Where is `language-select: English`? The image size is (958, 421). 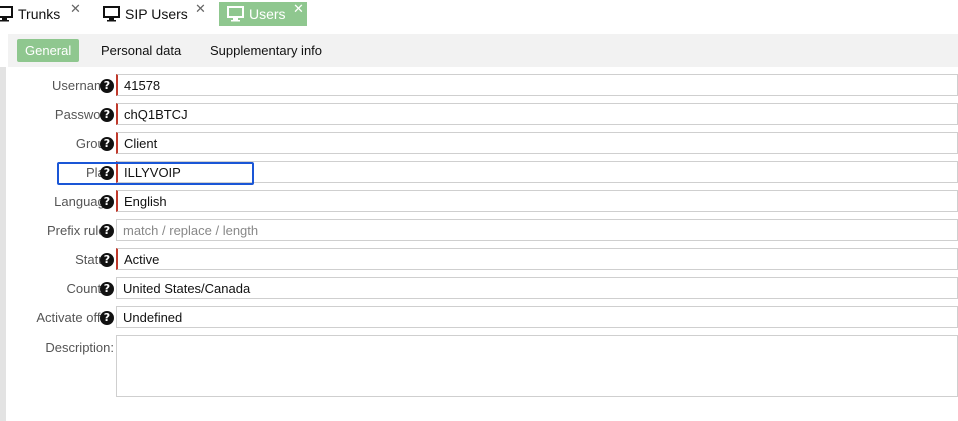 language-select: English is located at coordinates (537, 201).